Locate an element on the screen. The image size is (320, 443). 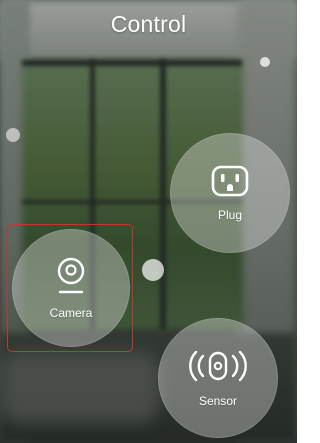
sensor-icon is located at coordinates (218, 366).